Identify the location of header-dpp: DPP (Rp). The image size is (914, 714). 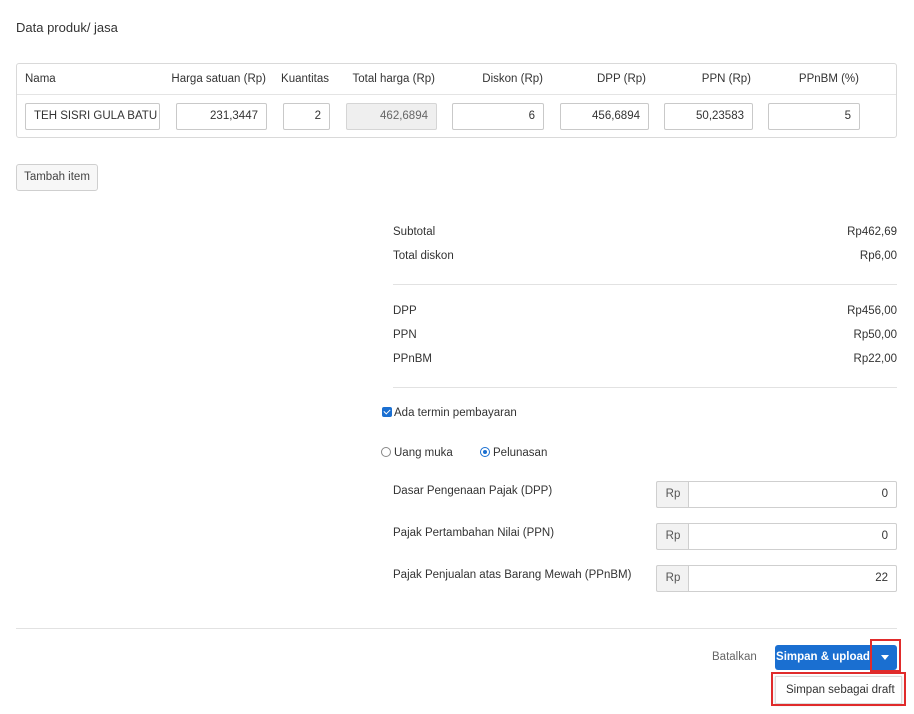
(621, 79).